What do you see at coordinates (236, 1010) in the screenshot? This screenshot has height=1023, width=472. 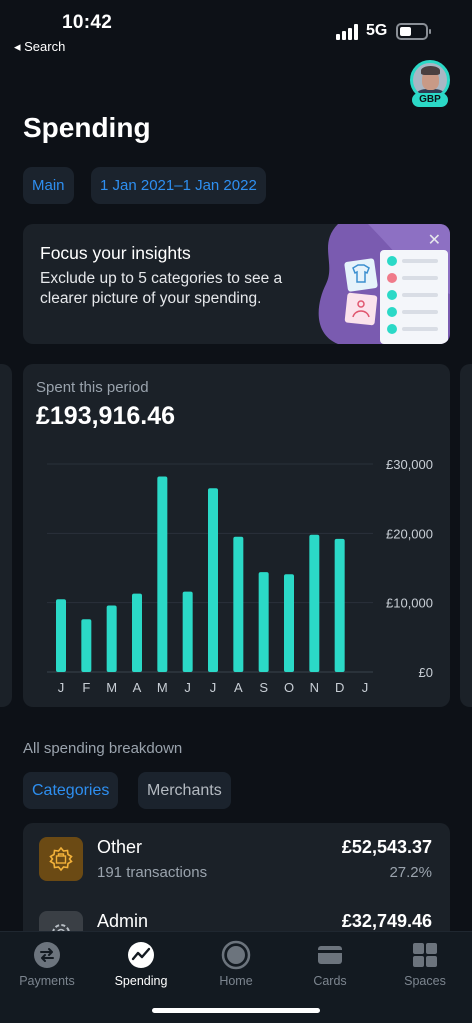 I see `home-indicator` at bounding box center [236, 1010].